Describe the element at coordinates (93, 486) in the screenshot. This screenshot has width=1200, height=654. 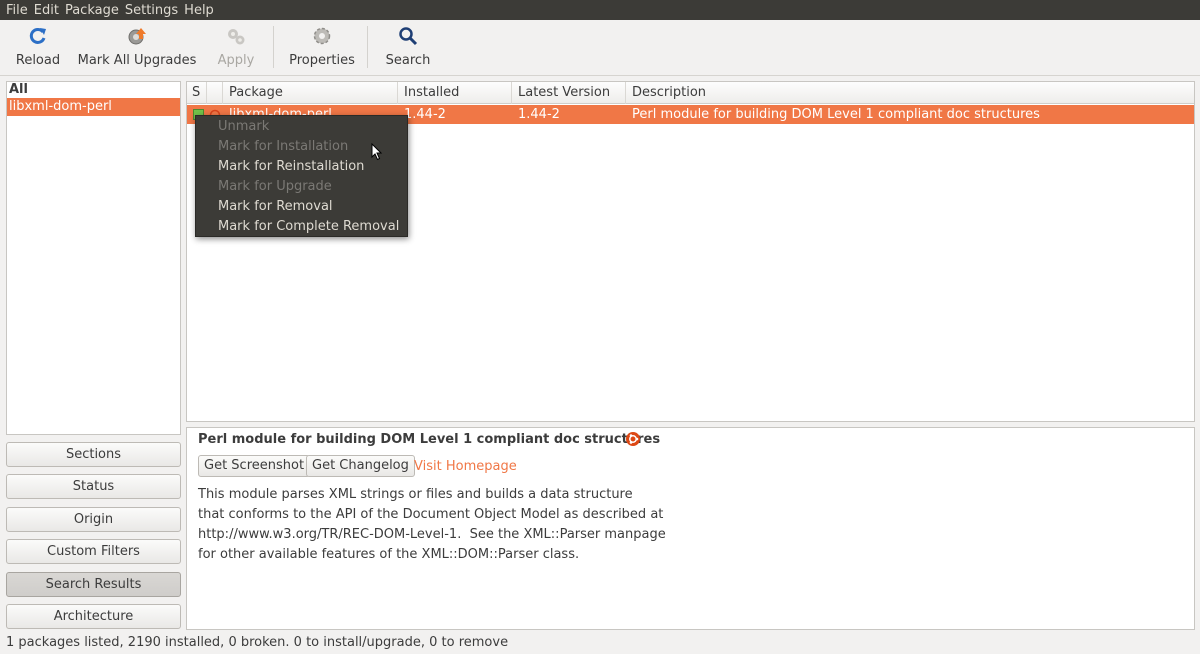
I see `status-button: Status` at that location.